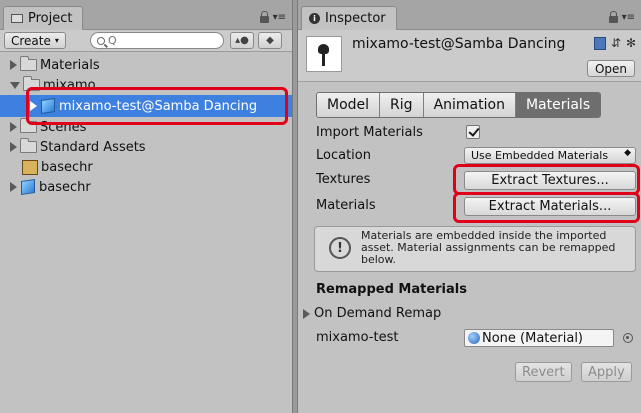 This screenshot has height=413, width=641. What do you see at coordinates (30, 167) in the screenshot?
I see `scene-icon` at bounding box center [30, 167].